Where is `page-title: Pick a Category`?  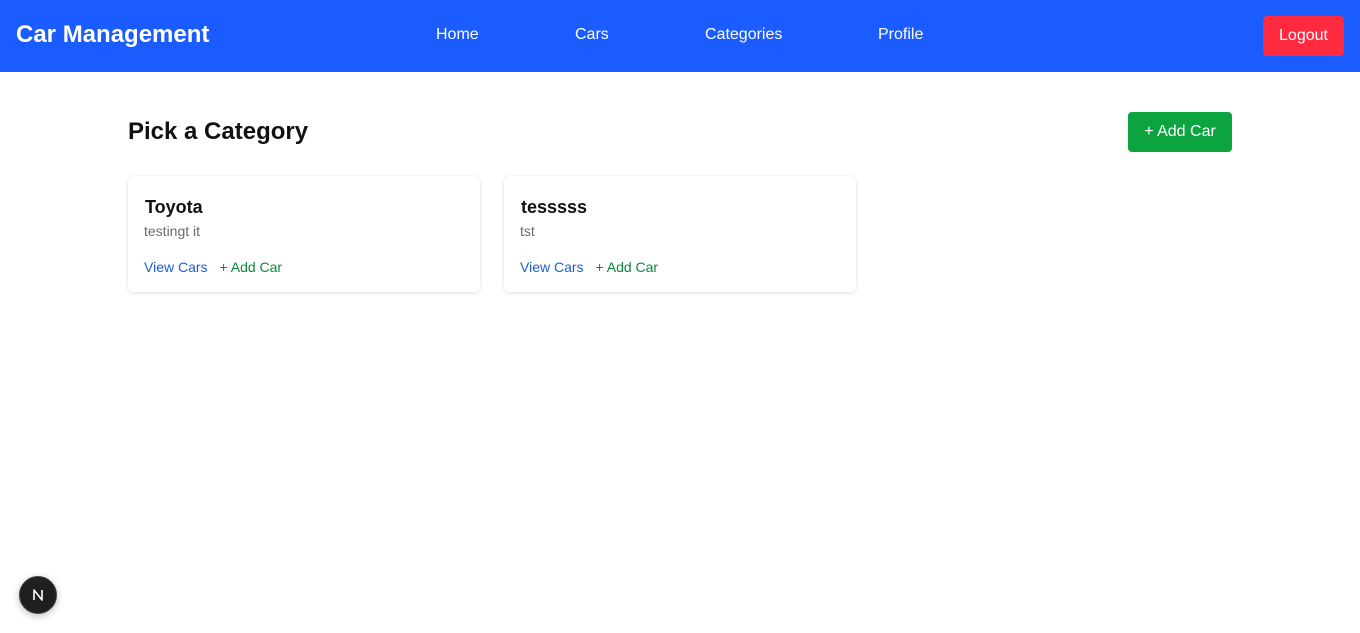
page-title: Pick a Category is located at coordinates (218, 131).